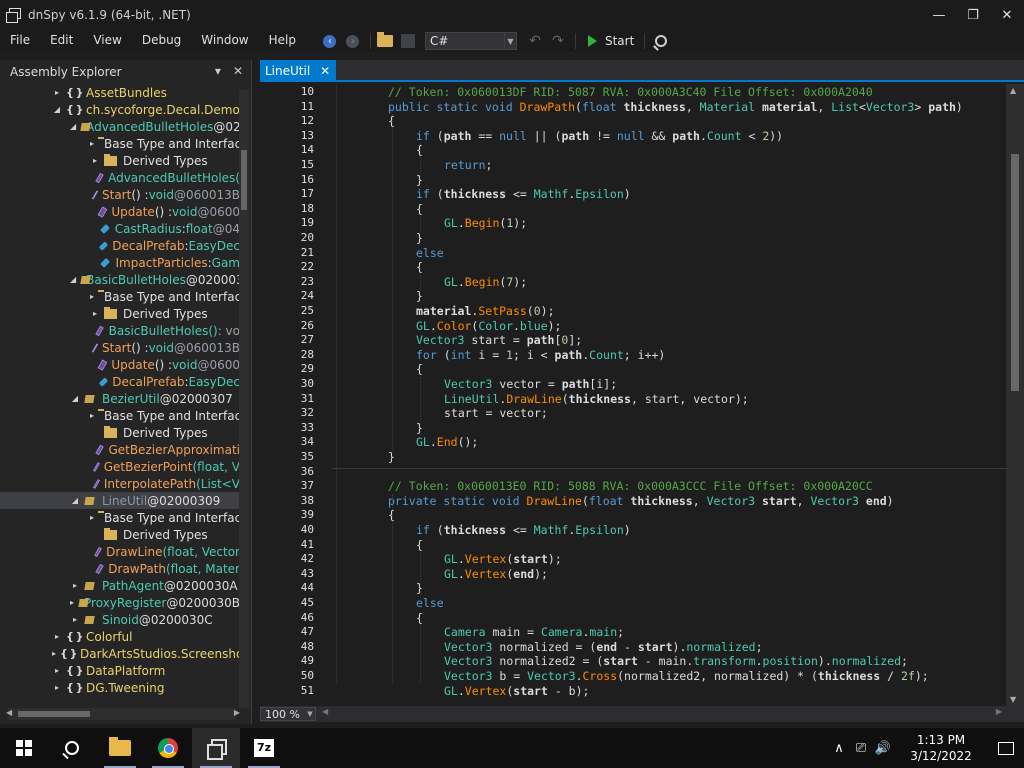  Describe the element at coordinates (939, 15) in the screenshot. I see `minimize-button: —` at that location.